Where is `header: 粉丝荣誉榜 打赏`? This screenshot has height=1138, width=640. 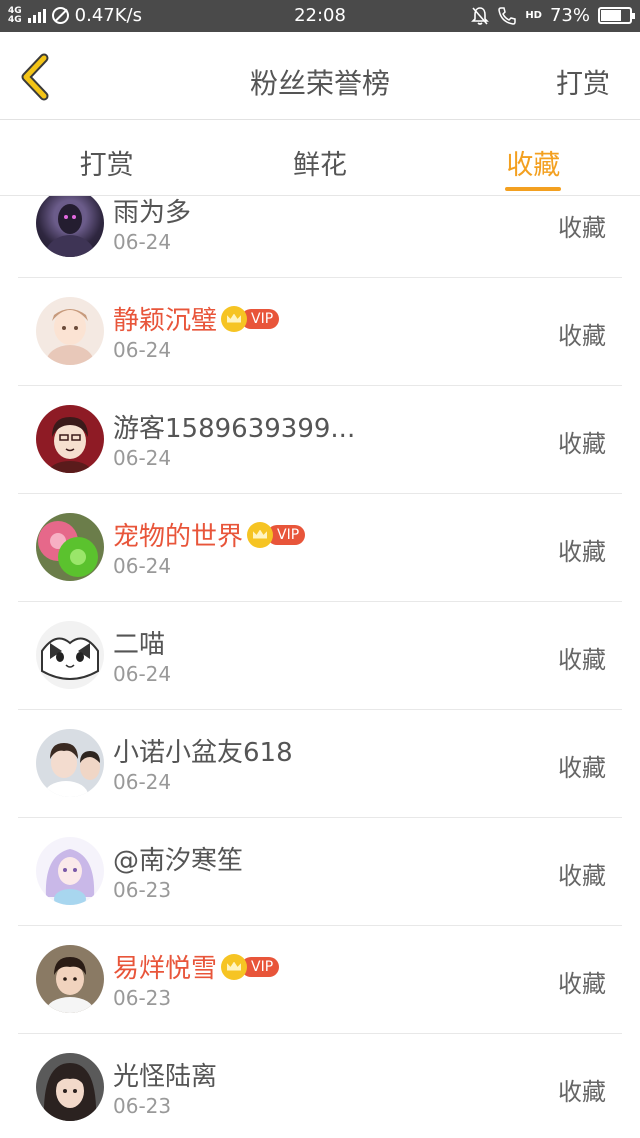
header: 粉丝荣誉榜 打赏 is located at coordinates (320, 76).